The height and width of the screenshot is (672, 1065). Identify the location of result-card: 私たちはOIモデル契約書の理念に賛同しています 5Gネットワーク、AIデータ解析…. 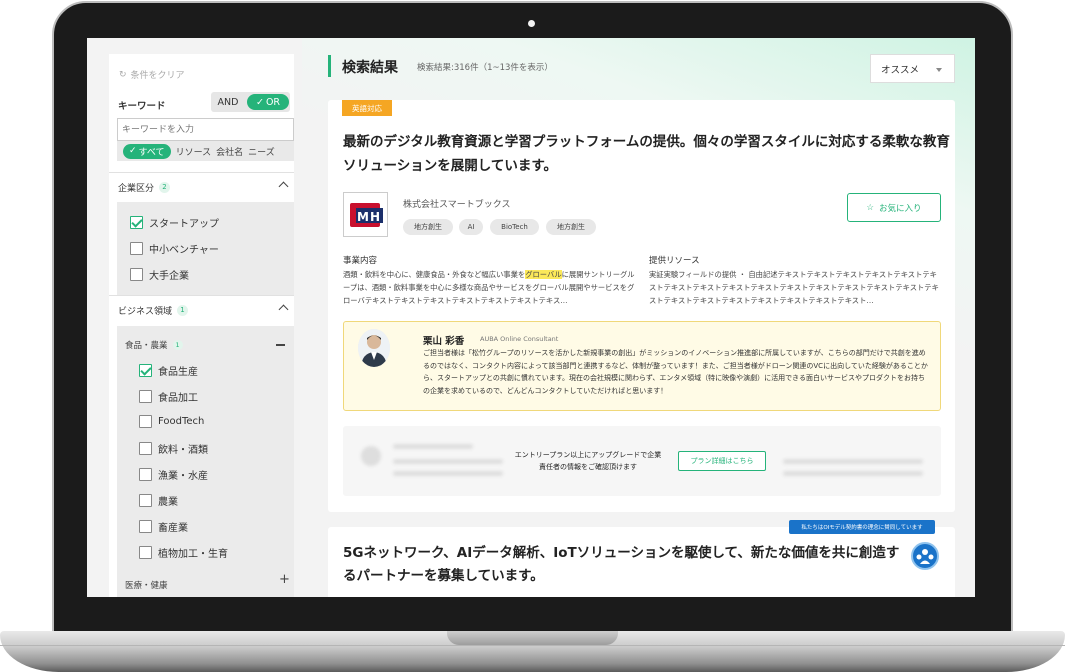
(641, 558).